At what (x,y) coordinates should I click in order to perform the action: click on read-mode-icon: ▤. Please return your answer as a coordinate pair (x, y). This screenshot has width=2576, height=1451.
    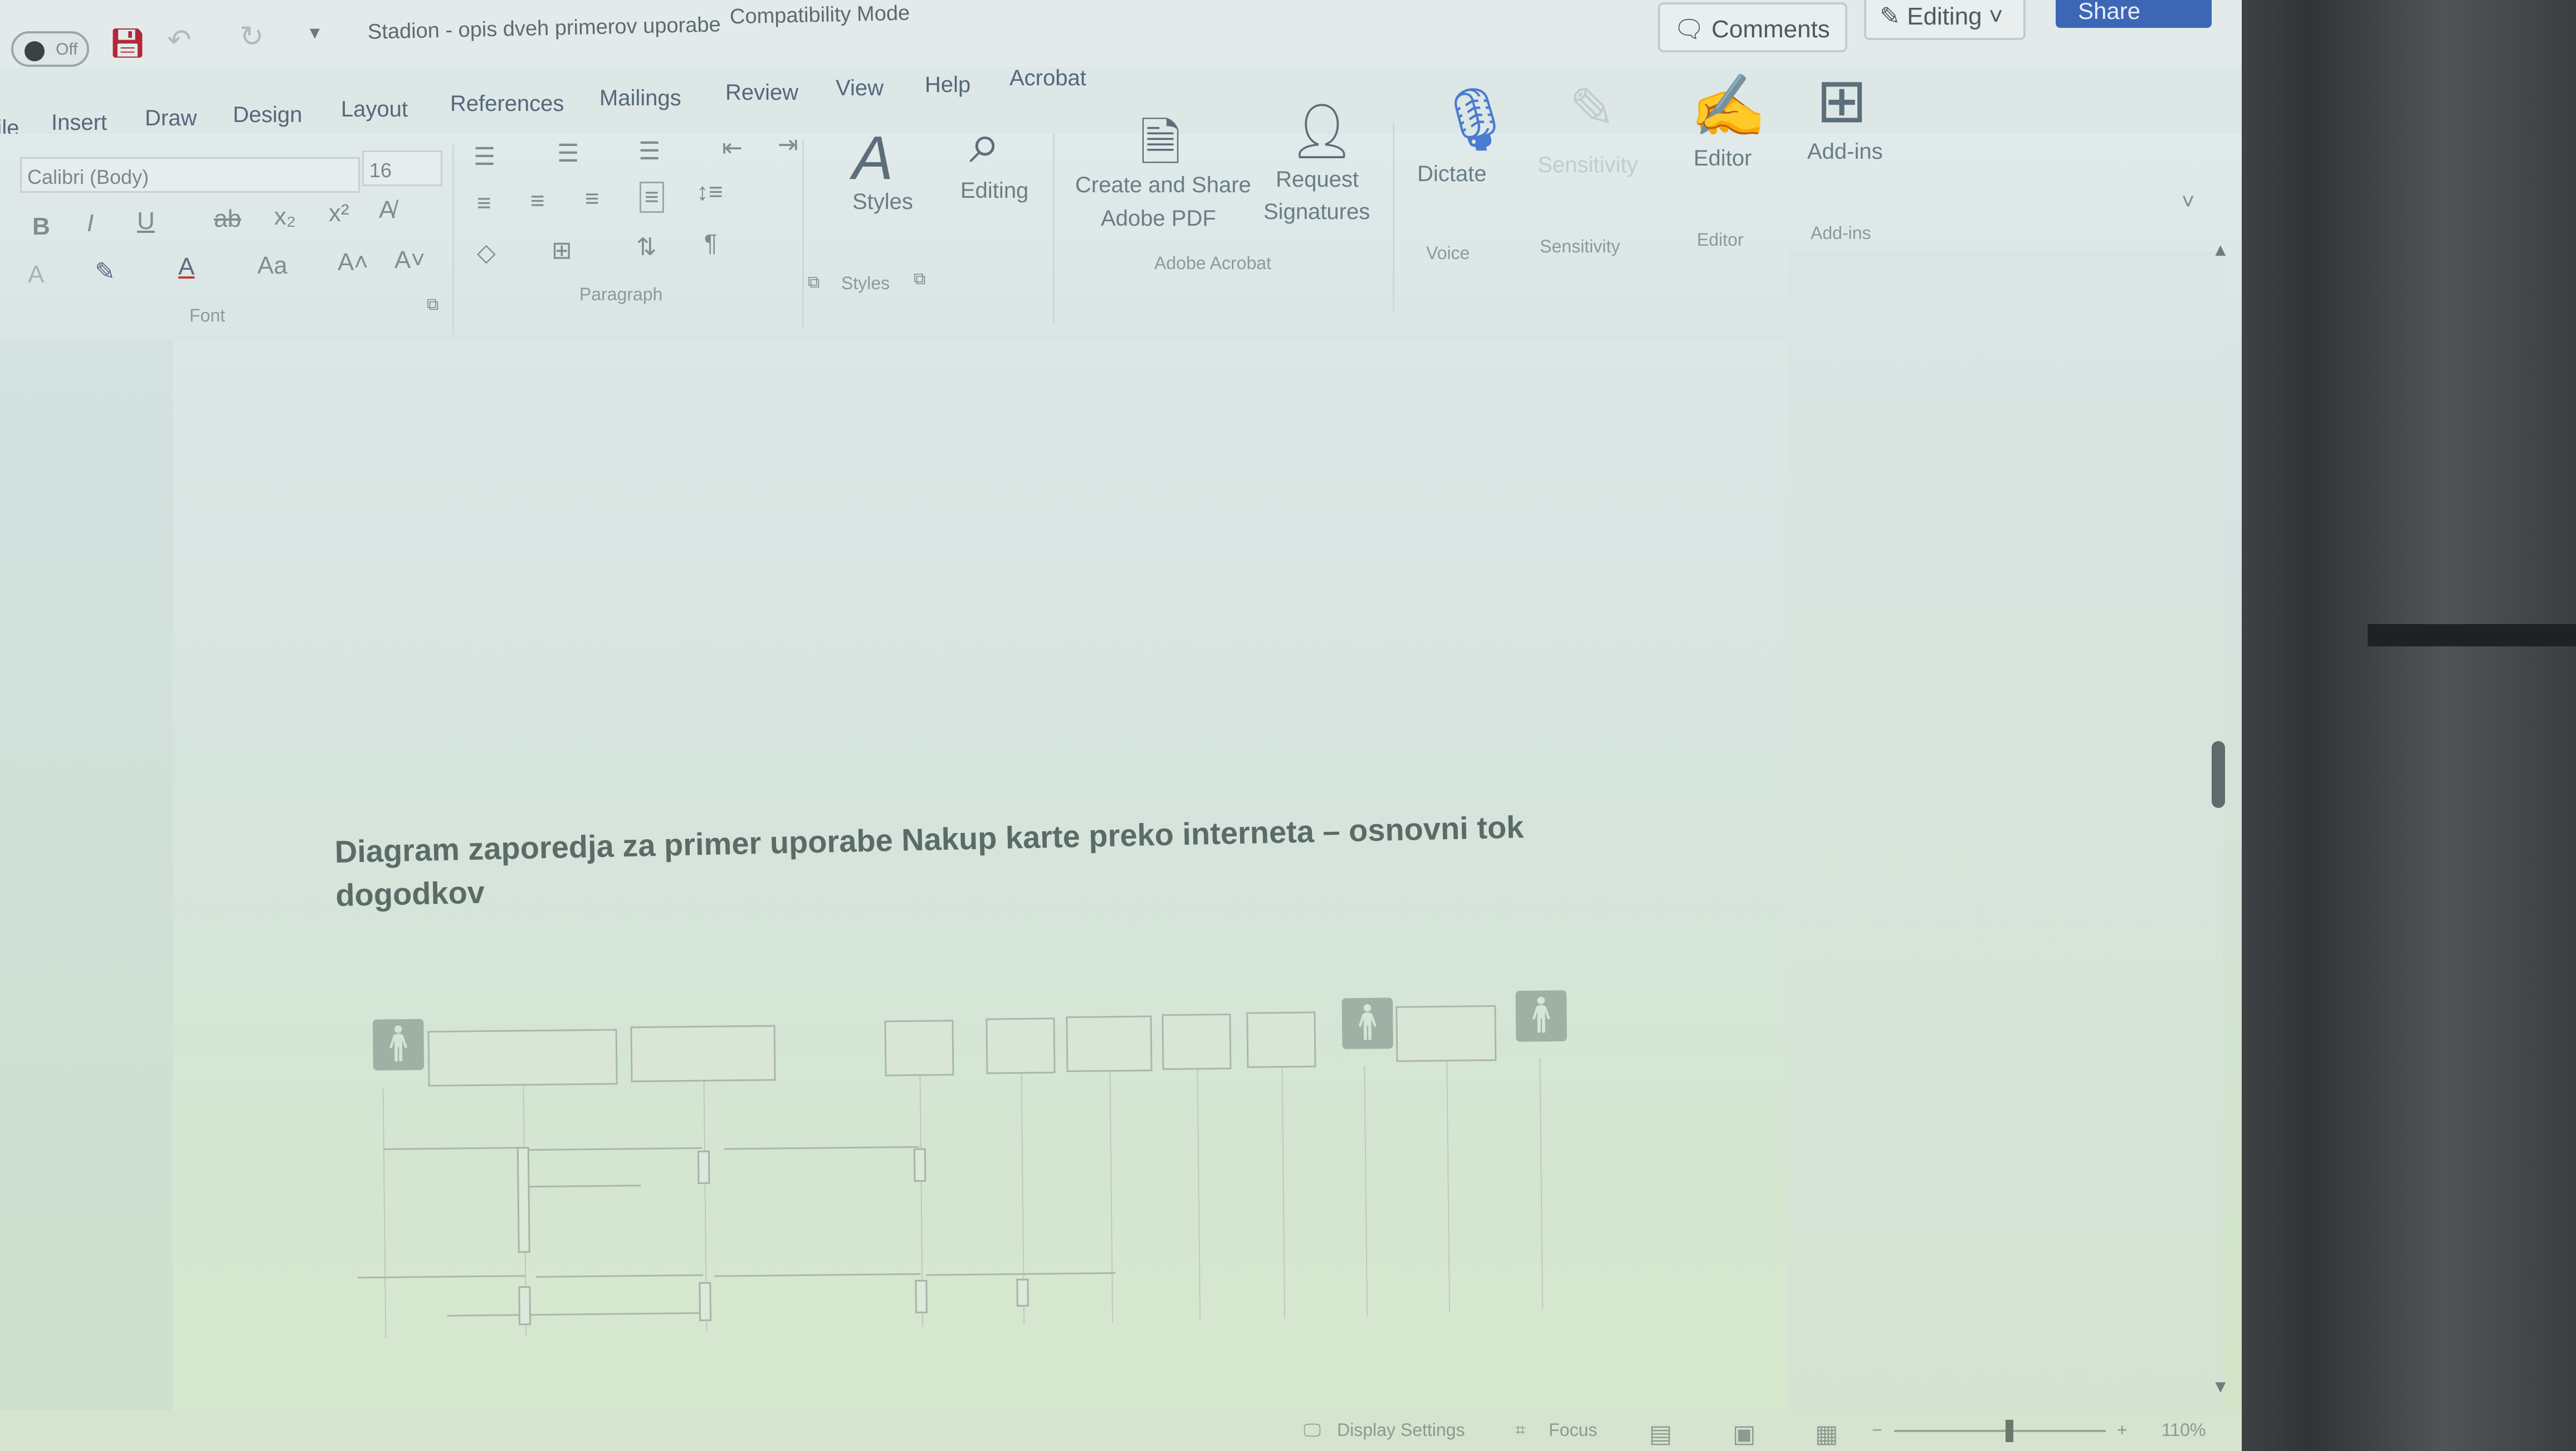
    Looking at the image, I should click on (1660, 1434).